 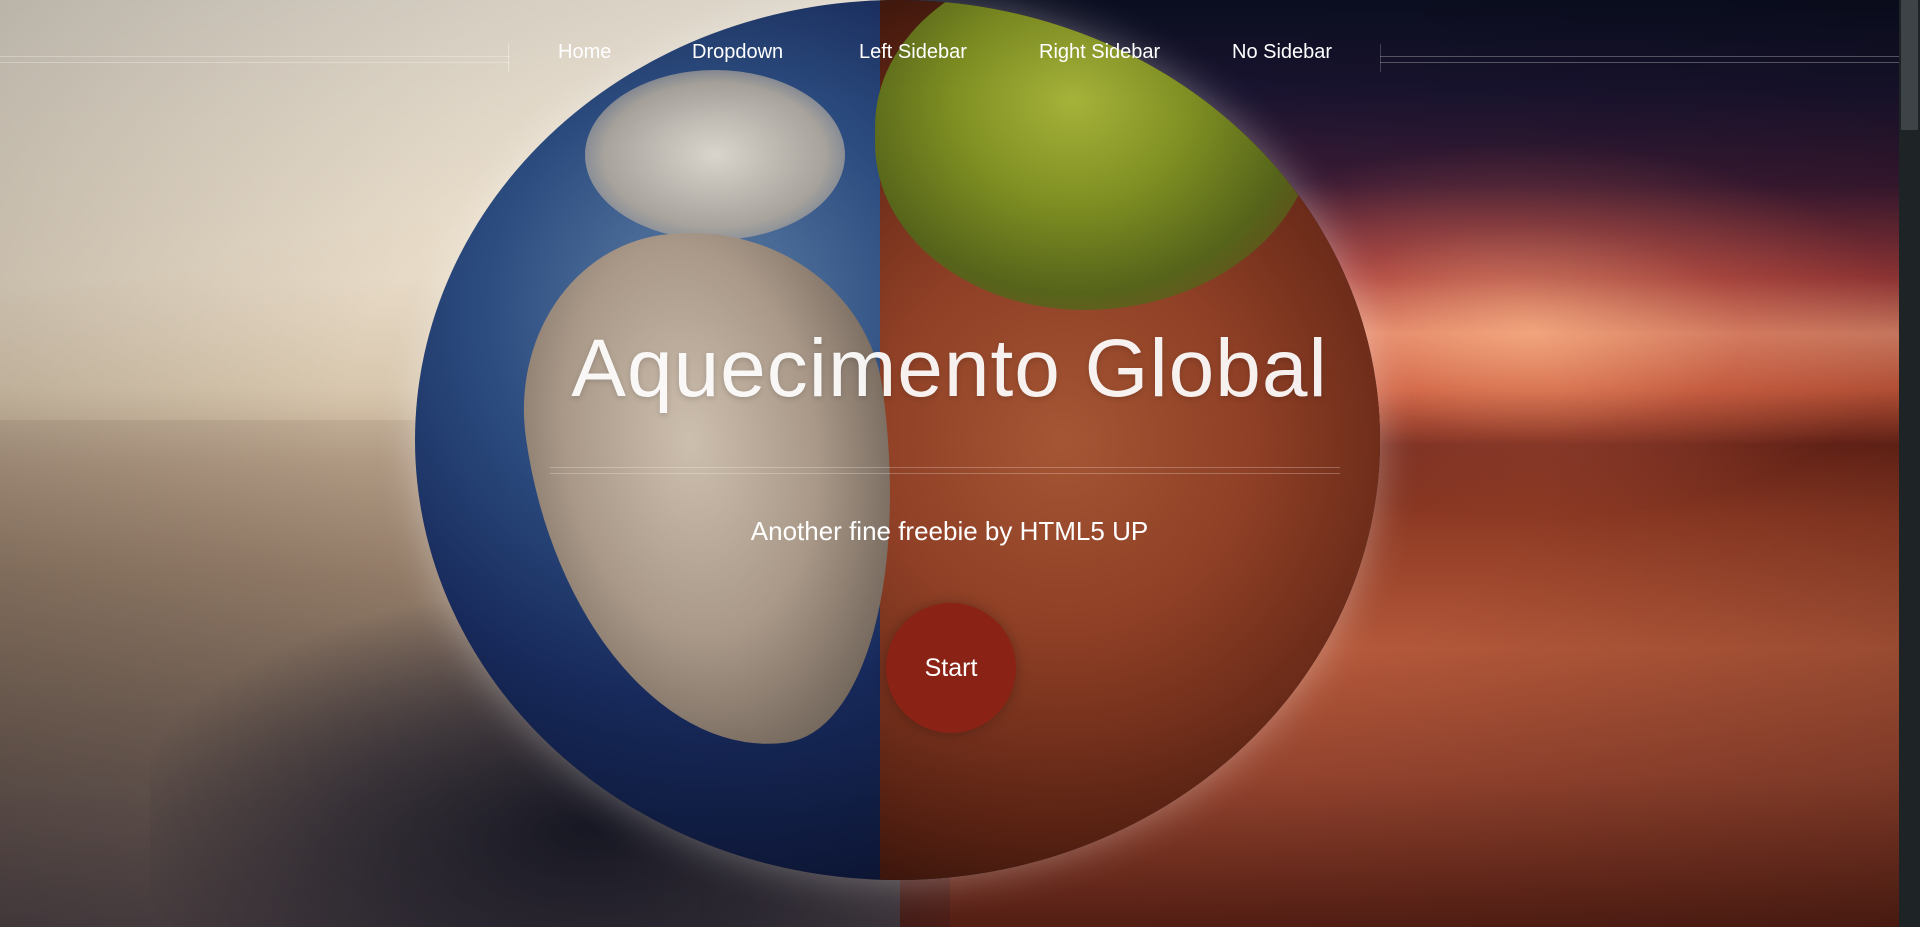 I want to click on nav-link-left-sidebar: Left Sidebar, so click(x=913, y=52).